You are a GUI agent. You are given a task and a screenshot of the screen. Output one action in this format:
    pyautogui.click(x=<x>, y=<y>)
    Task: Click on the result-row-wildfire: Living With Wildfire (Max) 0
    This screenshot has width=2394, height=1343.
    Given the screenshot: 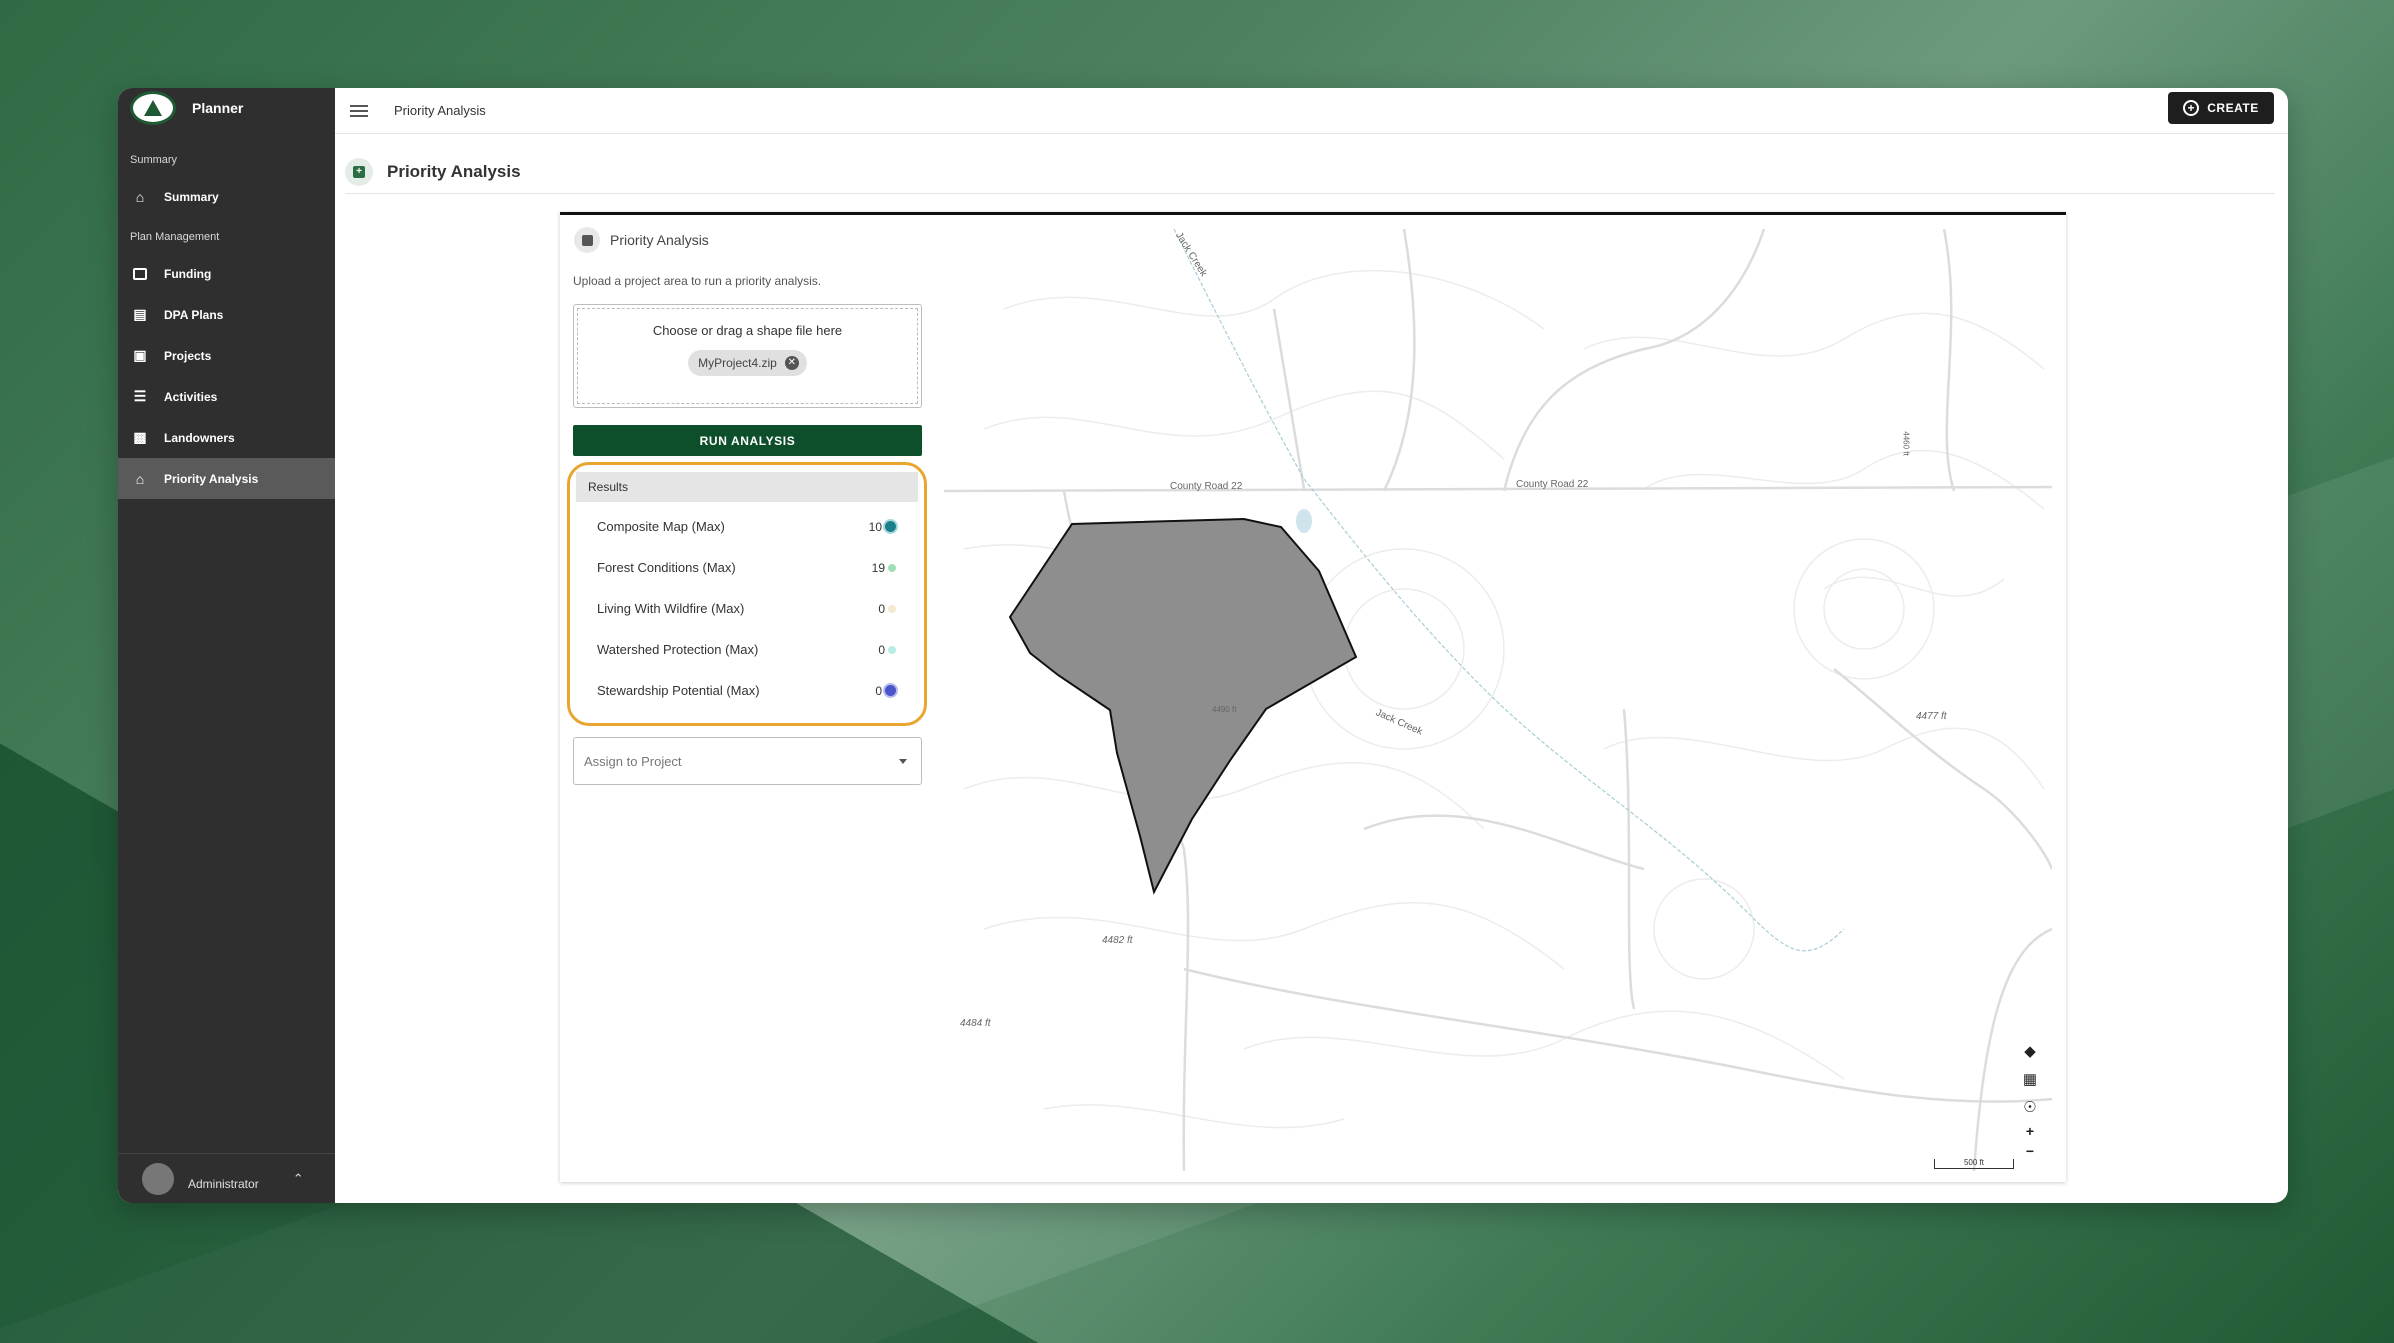 What is the action you would take?
    pyautogui.click(x=747, y=608)
    